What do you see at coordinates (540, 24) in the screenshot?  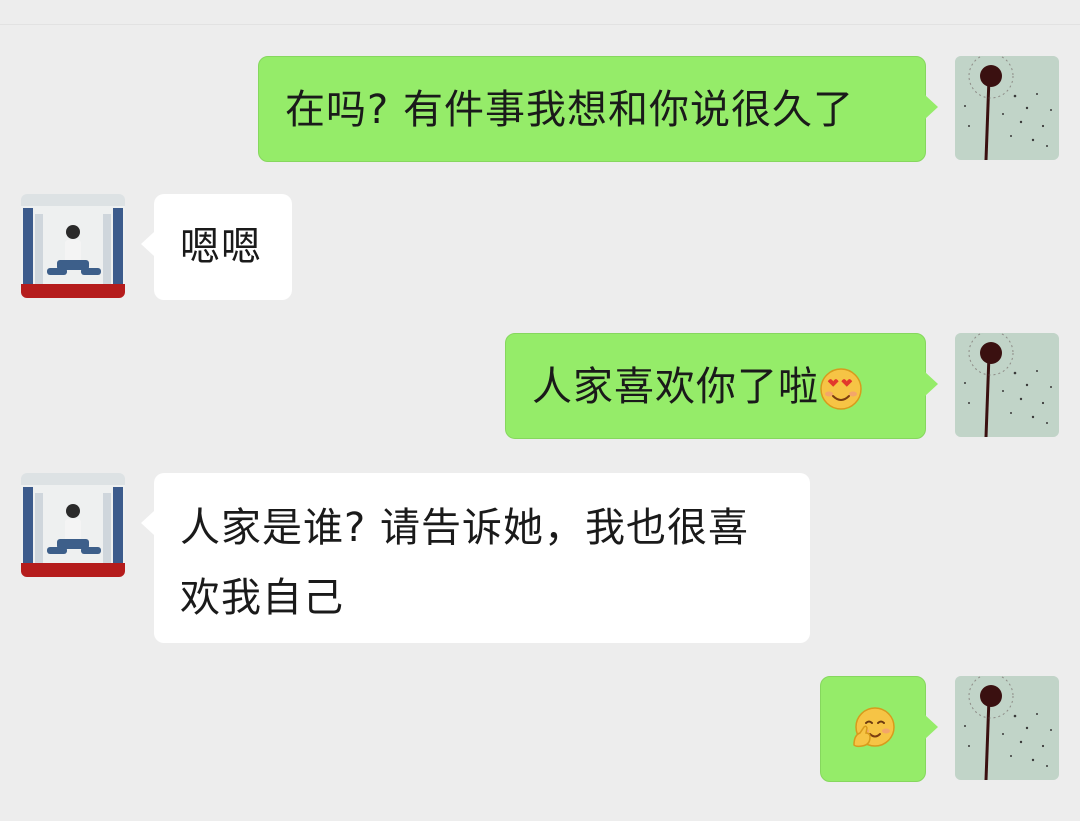 I see `top-divider` at bounding box center [540, 24].